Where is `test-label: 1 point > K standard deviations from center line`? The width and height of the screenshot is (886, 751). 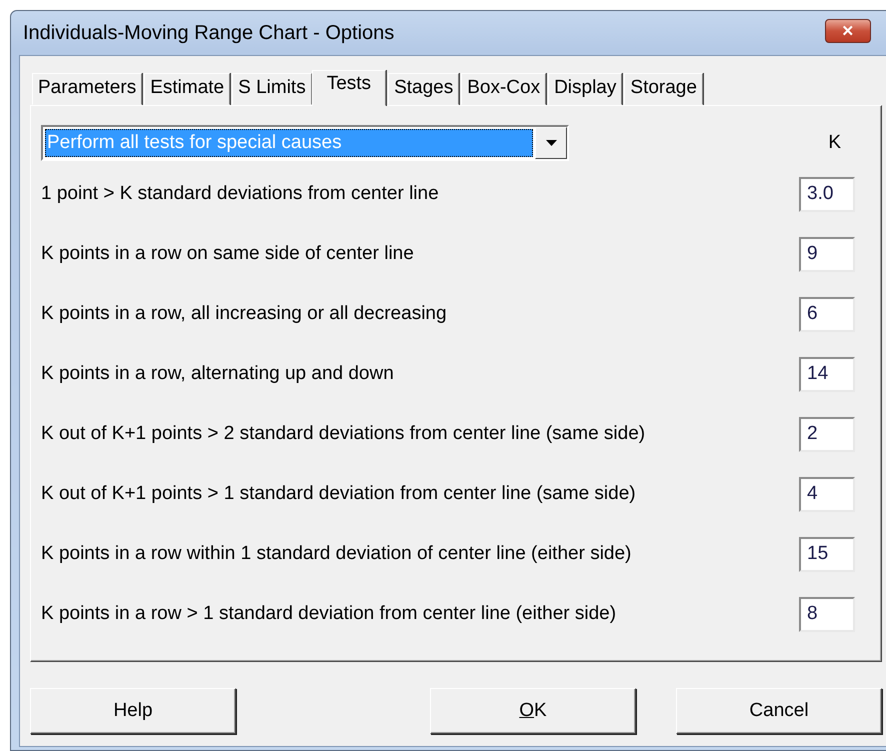 test-label: 1 point > K standard deviations from center line is located at coordinates (240, 194).